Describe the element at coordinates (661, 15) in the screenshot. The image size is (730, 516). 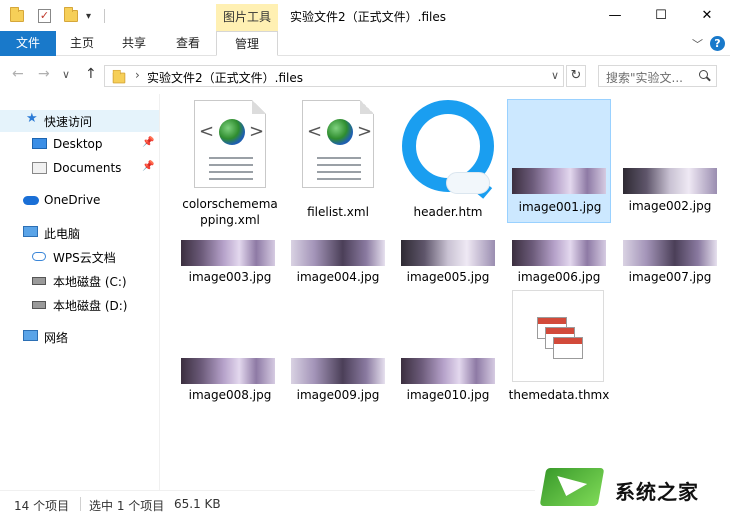
I see `maximize-button: ☐` at that location.